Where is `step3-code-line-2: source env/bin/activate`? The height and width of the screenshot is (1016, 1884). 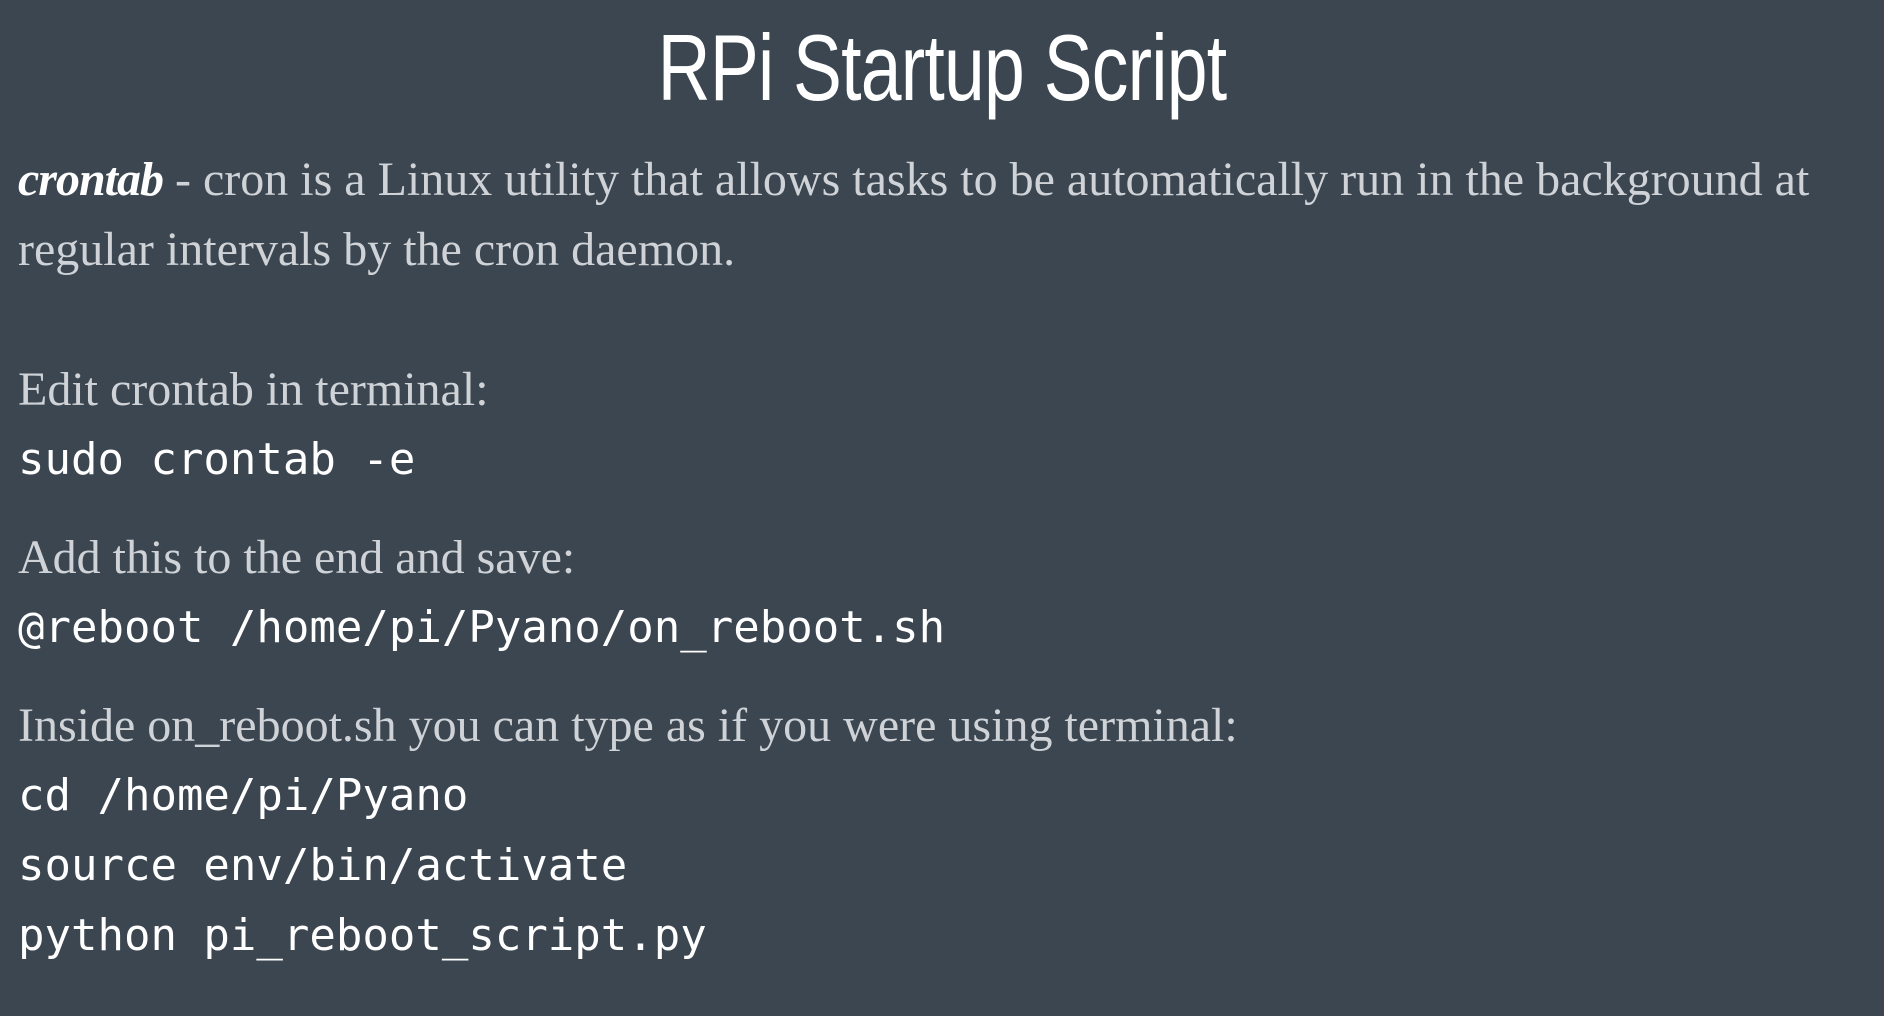 step3-code-line-2: source env/bin/activate is located at coordinates (323, 865).